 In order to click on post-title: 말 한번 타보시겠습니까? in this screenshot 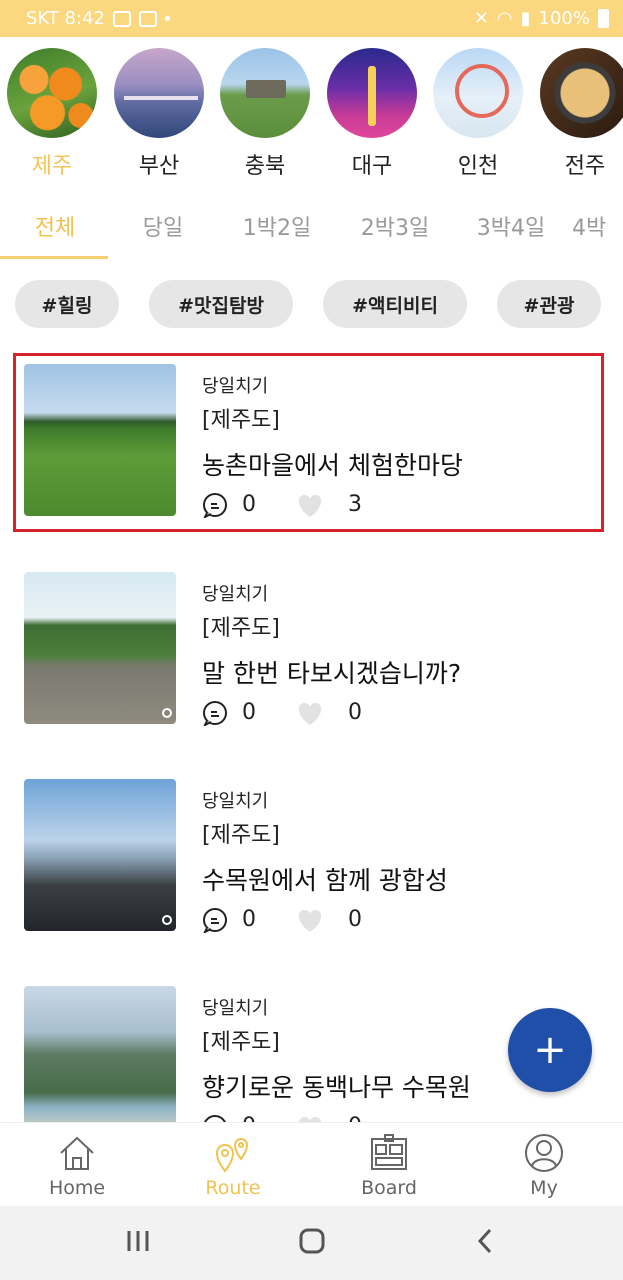, I will do `click(332, 673)`.